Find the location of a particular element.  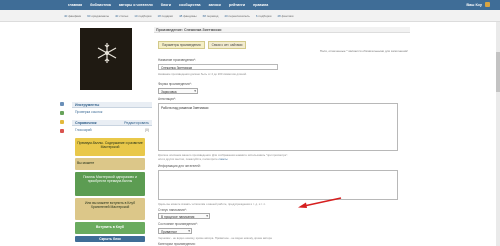

scrollbar-thumb is located at coordinates (498, 72).